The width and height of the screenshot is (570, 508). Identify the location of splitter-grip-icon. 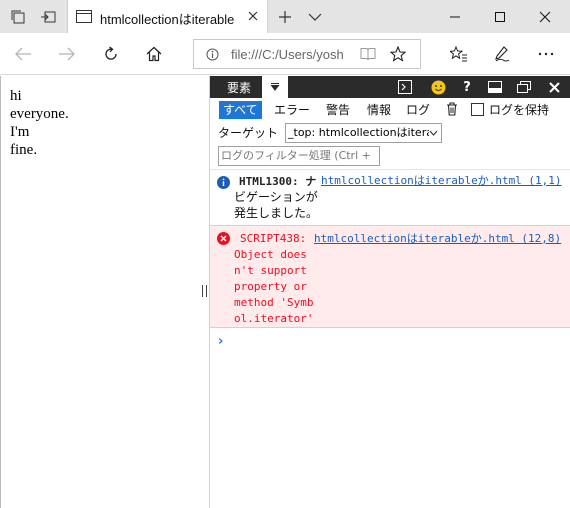
(204, 291).